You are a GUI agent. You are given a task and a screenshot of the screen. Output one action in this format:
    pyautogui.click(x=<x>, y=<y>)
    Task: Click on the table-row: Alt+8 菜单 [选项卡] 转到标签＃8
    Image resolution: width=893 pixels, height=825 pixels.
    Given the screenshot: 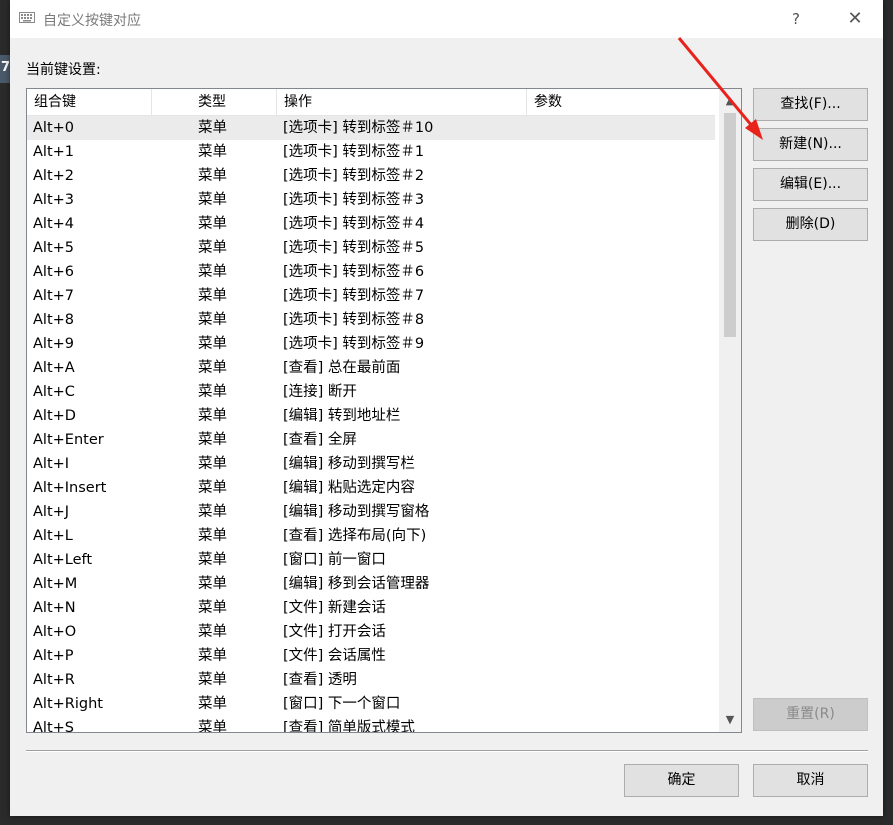 What is the action you would take?
    pyautogui.click(x=371, y=320)
    